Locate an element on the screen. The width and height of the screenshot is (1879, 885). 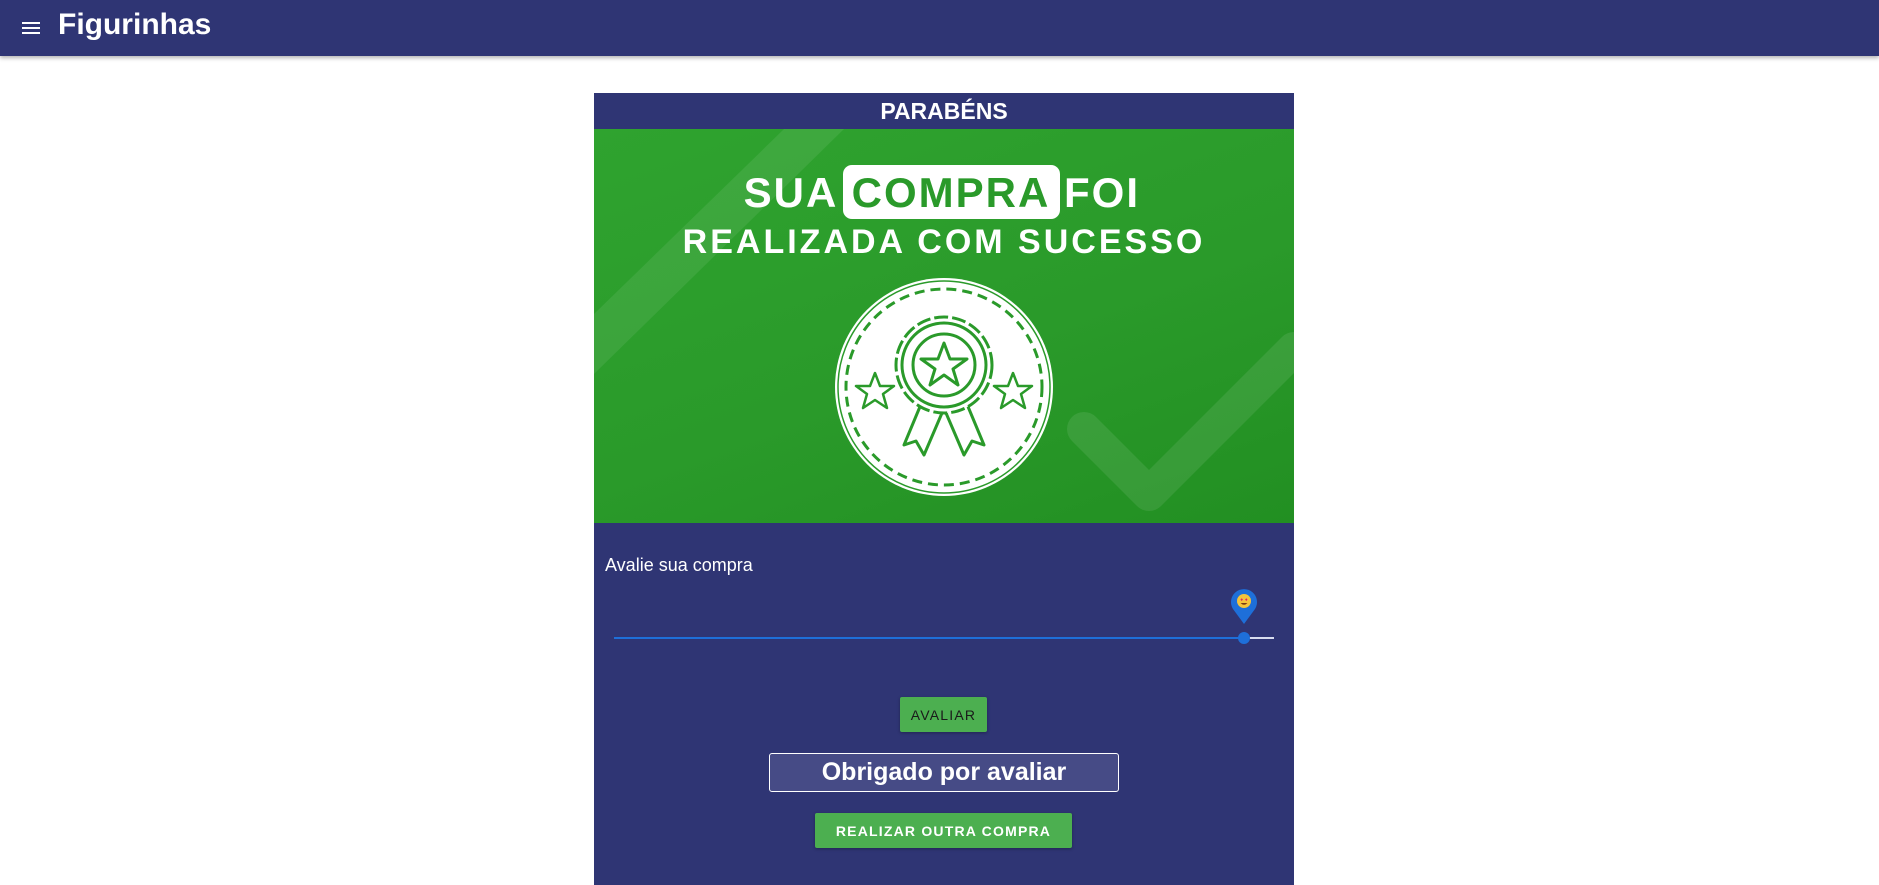
headline-word-foi: FOI is located at coordinates (1102, 192).